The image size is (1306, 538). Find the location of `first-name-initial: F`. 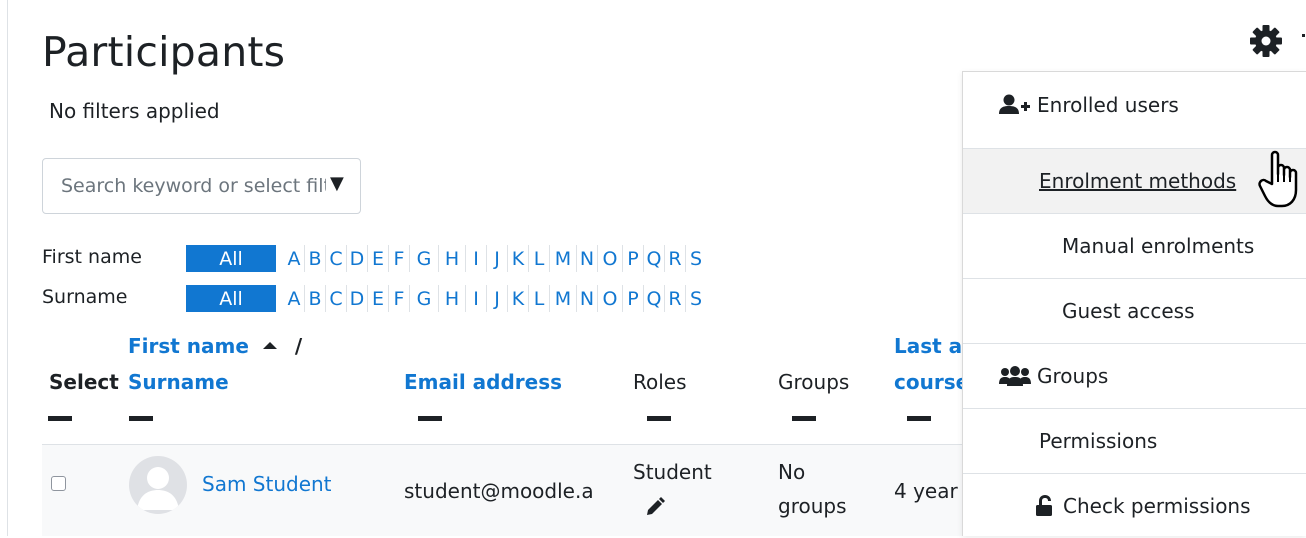

first-name-initial: F is located at coordinates (398, 258).